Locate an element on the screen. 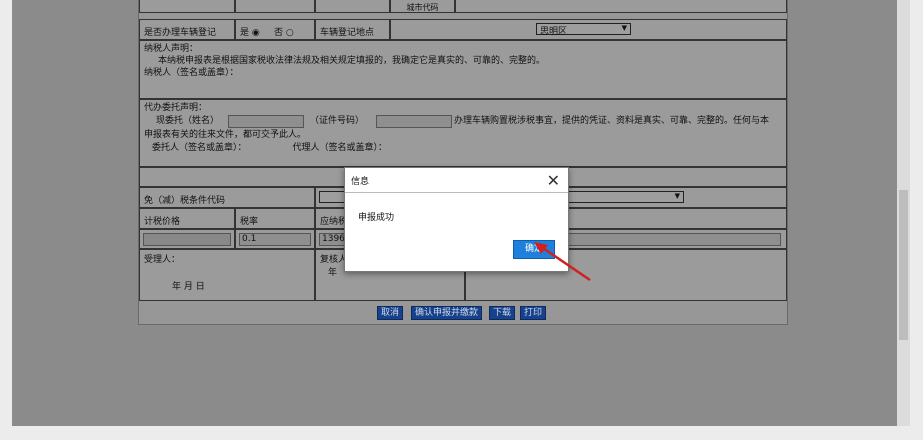 This screenshot has width=923, height=440. registration-place-label: 车辆登记地点 is located at coordinates (352, 29).